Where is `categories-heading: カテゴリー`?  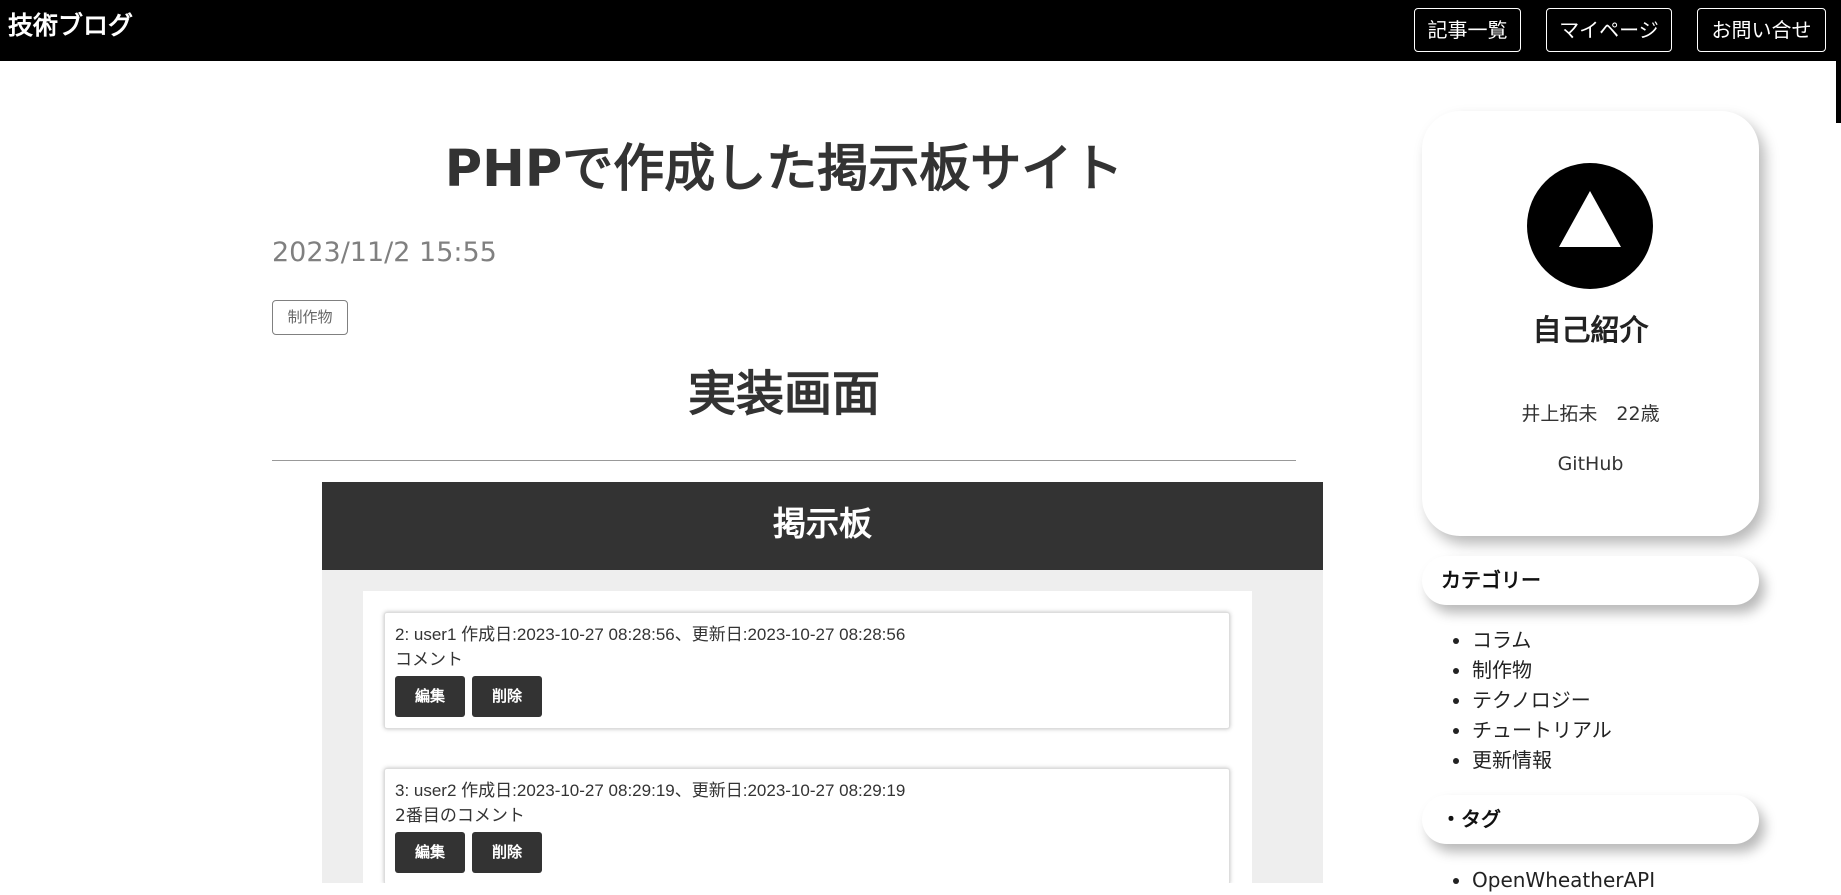 categories-heading: カテゴリー is located at coordinates (1590, 580).